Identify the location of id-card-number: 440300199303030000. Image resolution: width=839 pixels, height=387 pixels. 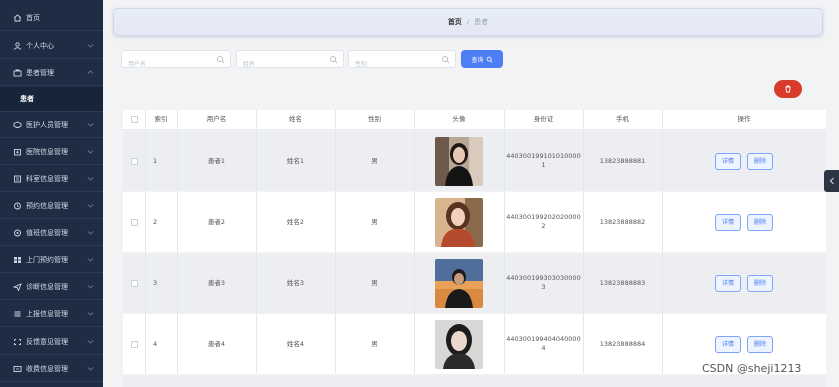
(543, 278).